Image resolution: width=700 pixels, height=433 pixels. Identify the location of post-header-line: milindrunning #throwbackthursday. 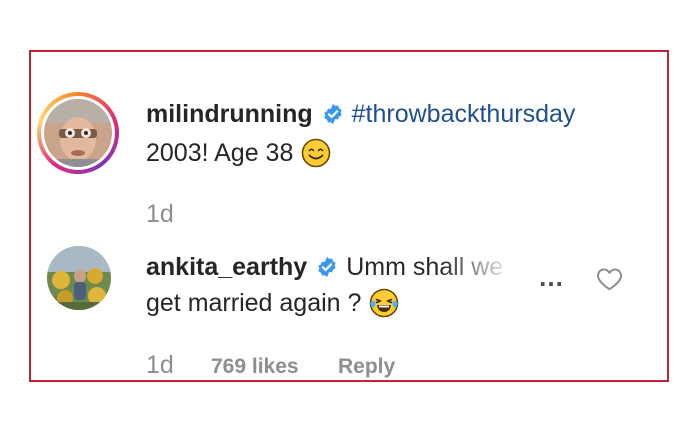
(360, 114).